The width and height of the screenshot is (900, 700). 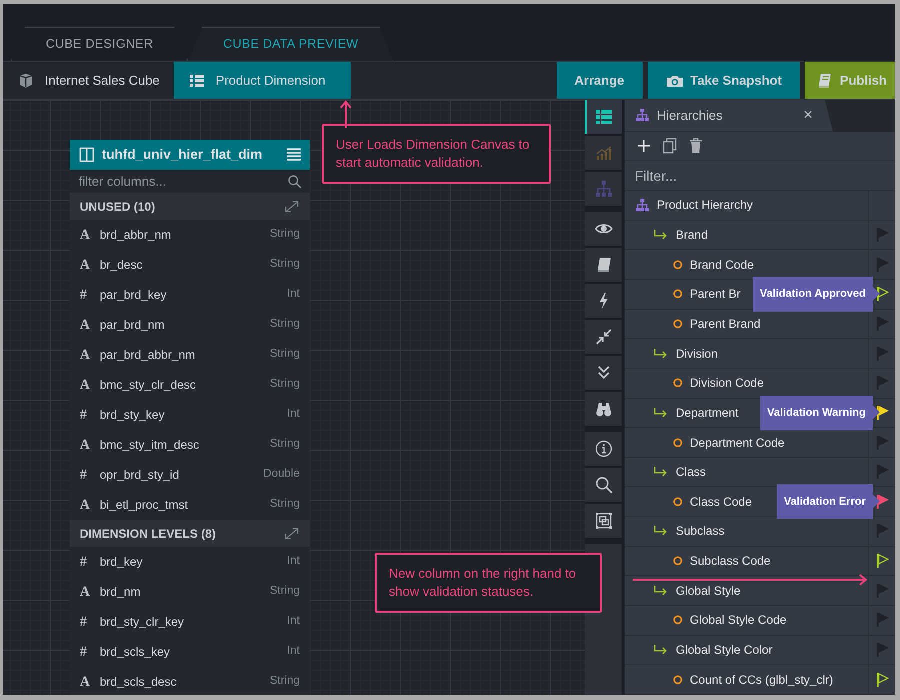 I want to click on tree-item: Department Code, so click(x=746, y=442).